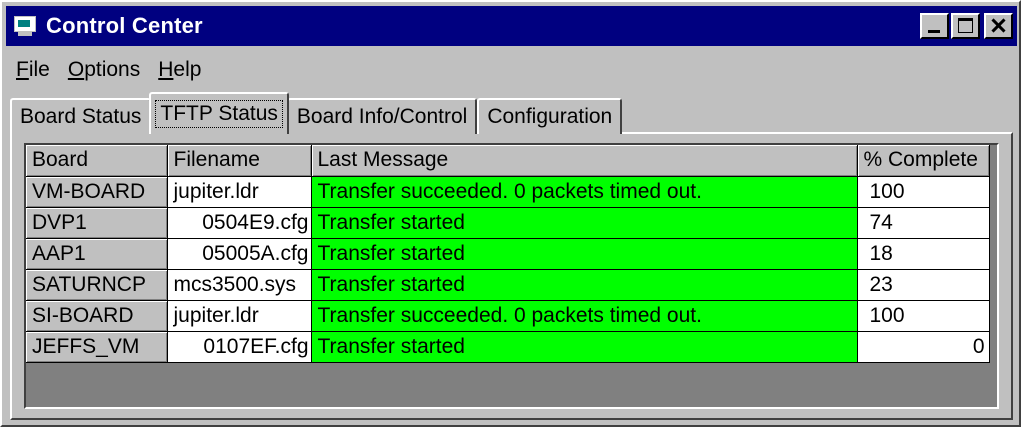 Image resolution: width=1021 pixels, height=427 pixels. What do you see at coordinates (923, 161) in the screenshot?
I see `column-header-percent-complete: % Complete` at bounding box center [923, 161].